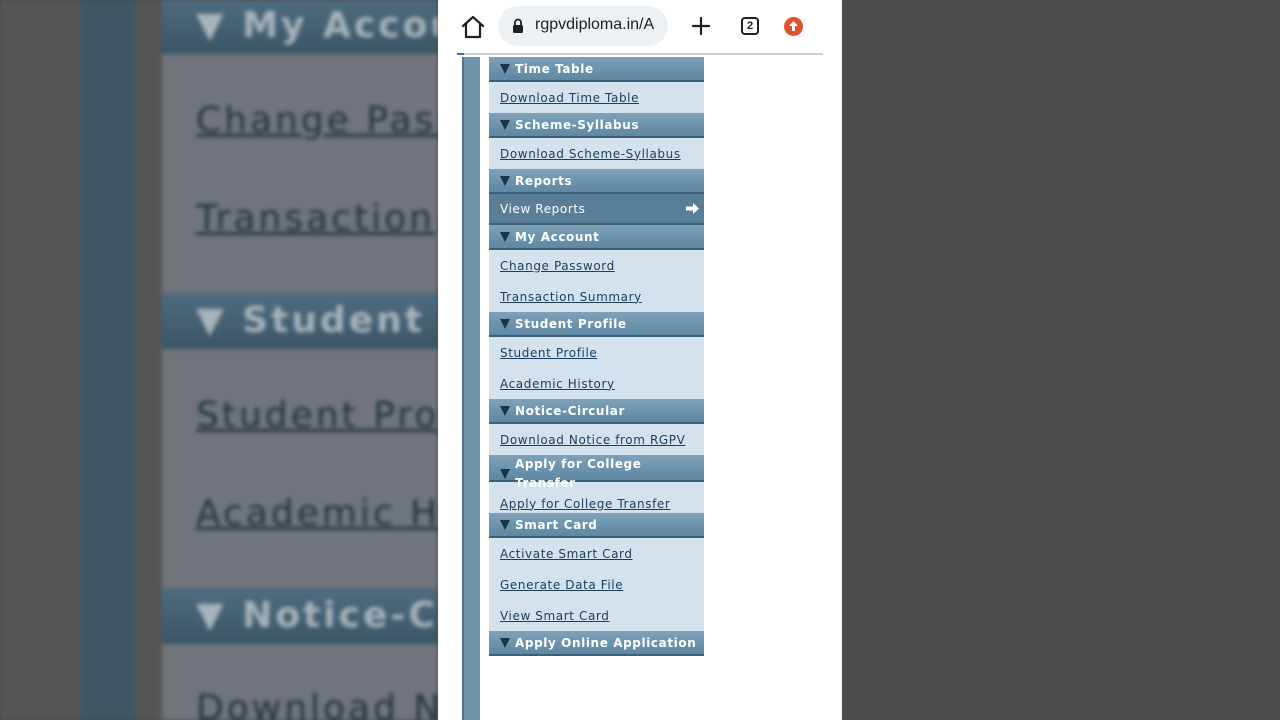 The image size is (1280, 720). I want to click on section-header-notice-circular: Notice-Circular, so click(596, 411).